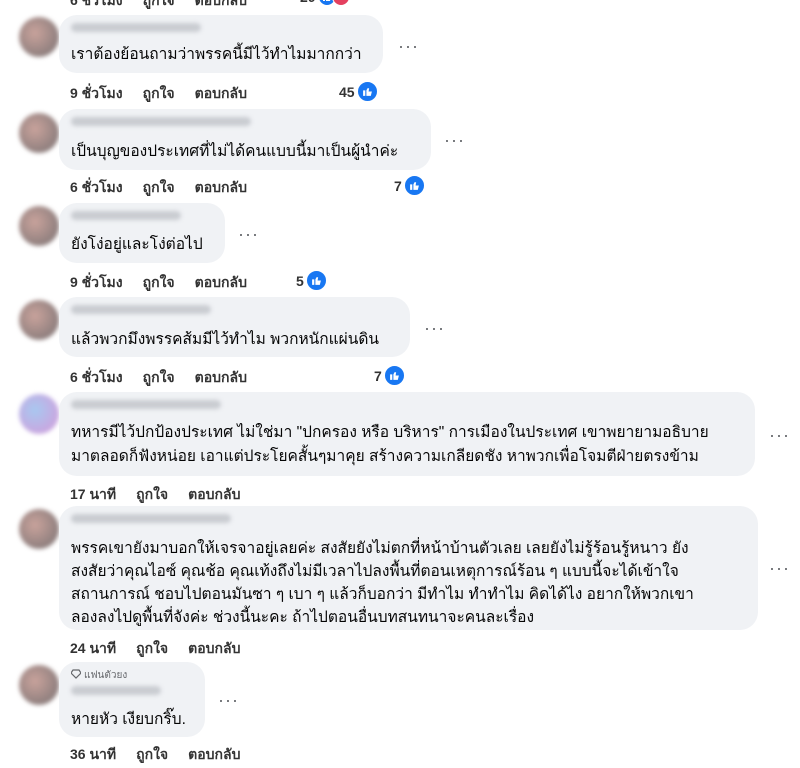  I want to click on comment-meta: 36 นาที ถูกใจ ตอบกลับ, so click(165, 755).